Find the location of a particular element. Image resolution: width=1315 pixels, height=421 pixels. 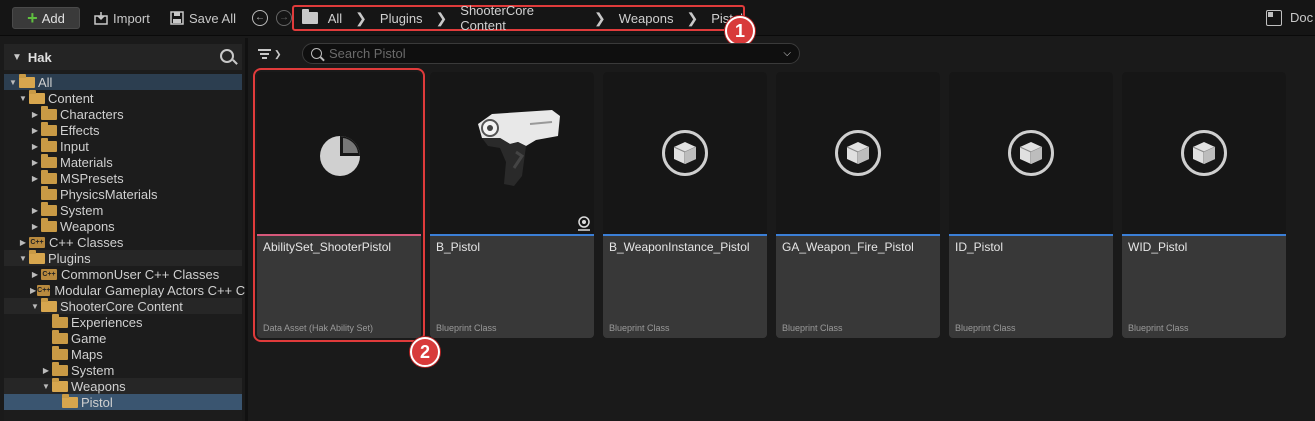

forward-button: → is located at coordinates (284, 18).